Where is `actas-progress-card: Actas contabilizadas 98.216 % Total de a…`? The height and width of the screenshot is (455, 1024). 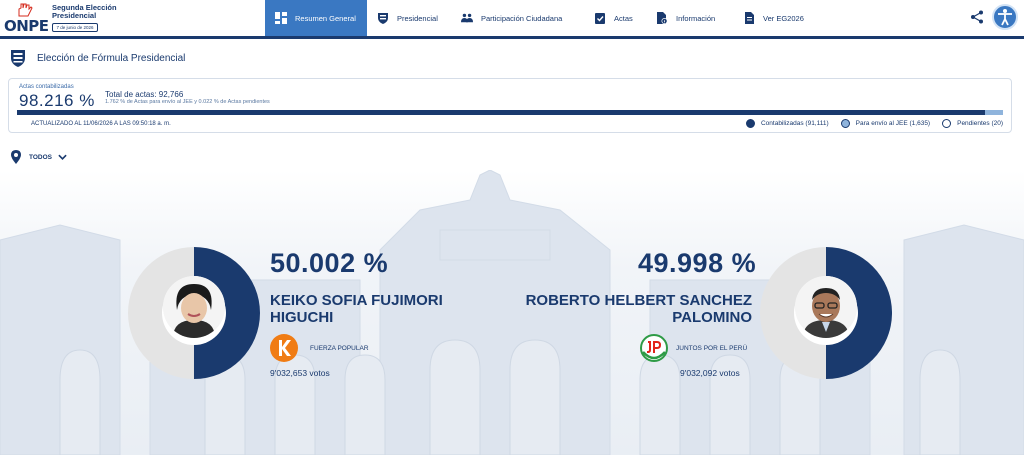
actas-progress-card: Actas contabilizadas 98.216 % Total de a… is located at coordinates (510, 105).